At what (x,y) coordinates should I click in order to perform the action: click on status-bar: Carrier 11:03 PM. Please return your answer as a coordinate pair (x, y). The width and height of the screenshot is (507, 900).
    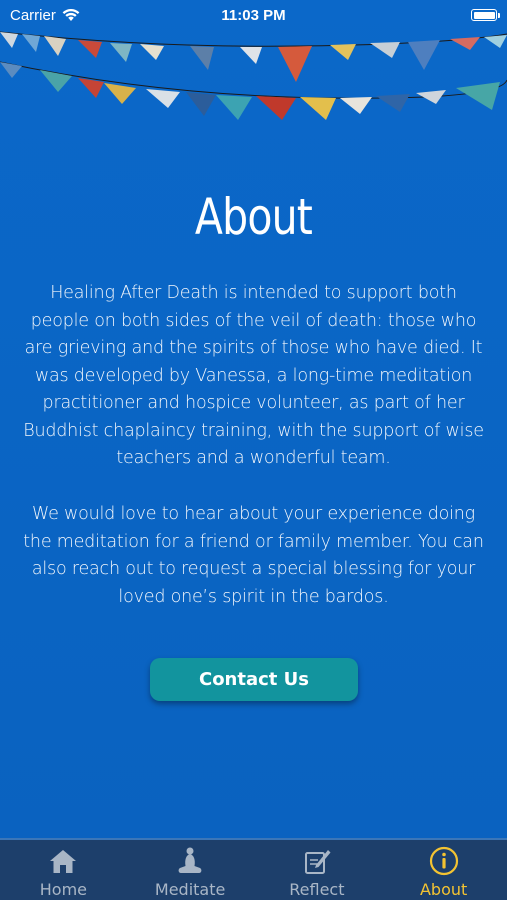
    Looking at the image, I should click on (253, 15).